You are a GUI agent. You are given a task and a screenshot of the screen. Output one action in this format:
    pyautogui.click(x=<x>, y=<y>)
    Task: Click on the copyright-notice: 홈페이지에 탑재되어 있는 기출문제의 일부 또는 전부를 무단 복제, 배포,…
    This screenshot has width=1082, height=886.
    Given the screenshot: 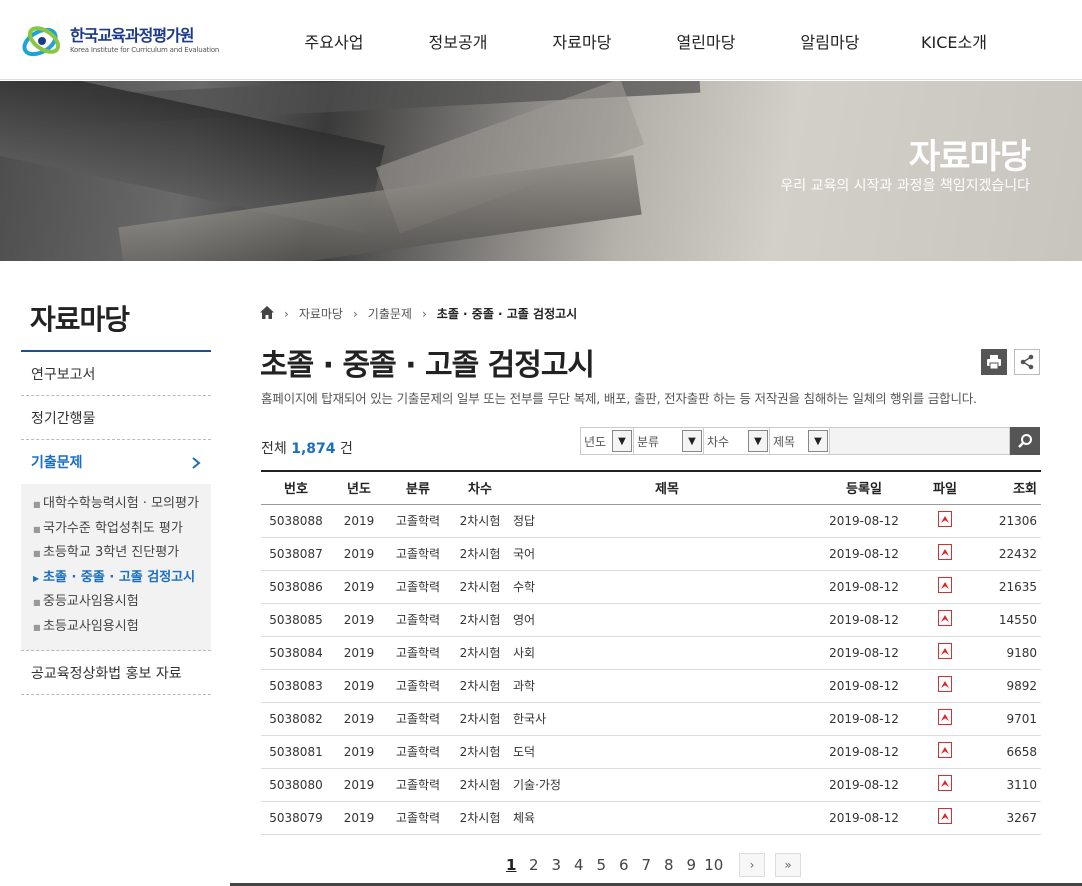 What is the action you would take?
    pyautogui.click(x=619, y=398)
    